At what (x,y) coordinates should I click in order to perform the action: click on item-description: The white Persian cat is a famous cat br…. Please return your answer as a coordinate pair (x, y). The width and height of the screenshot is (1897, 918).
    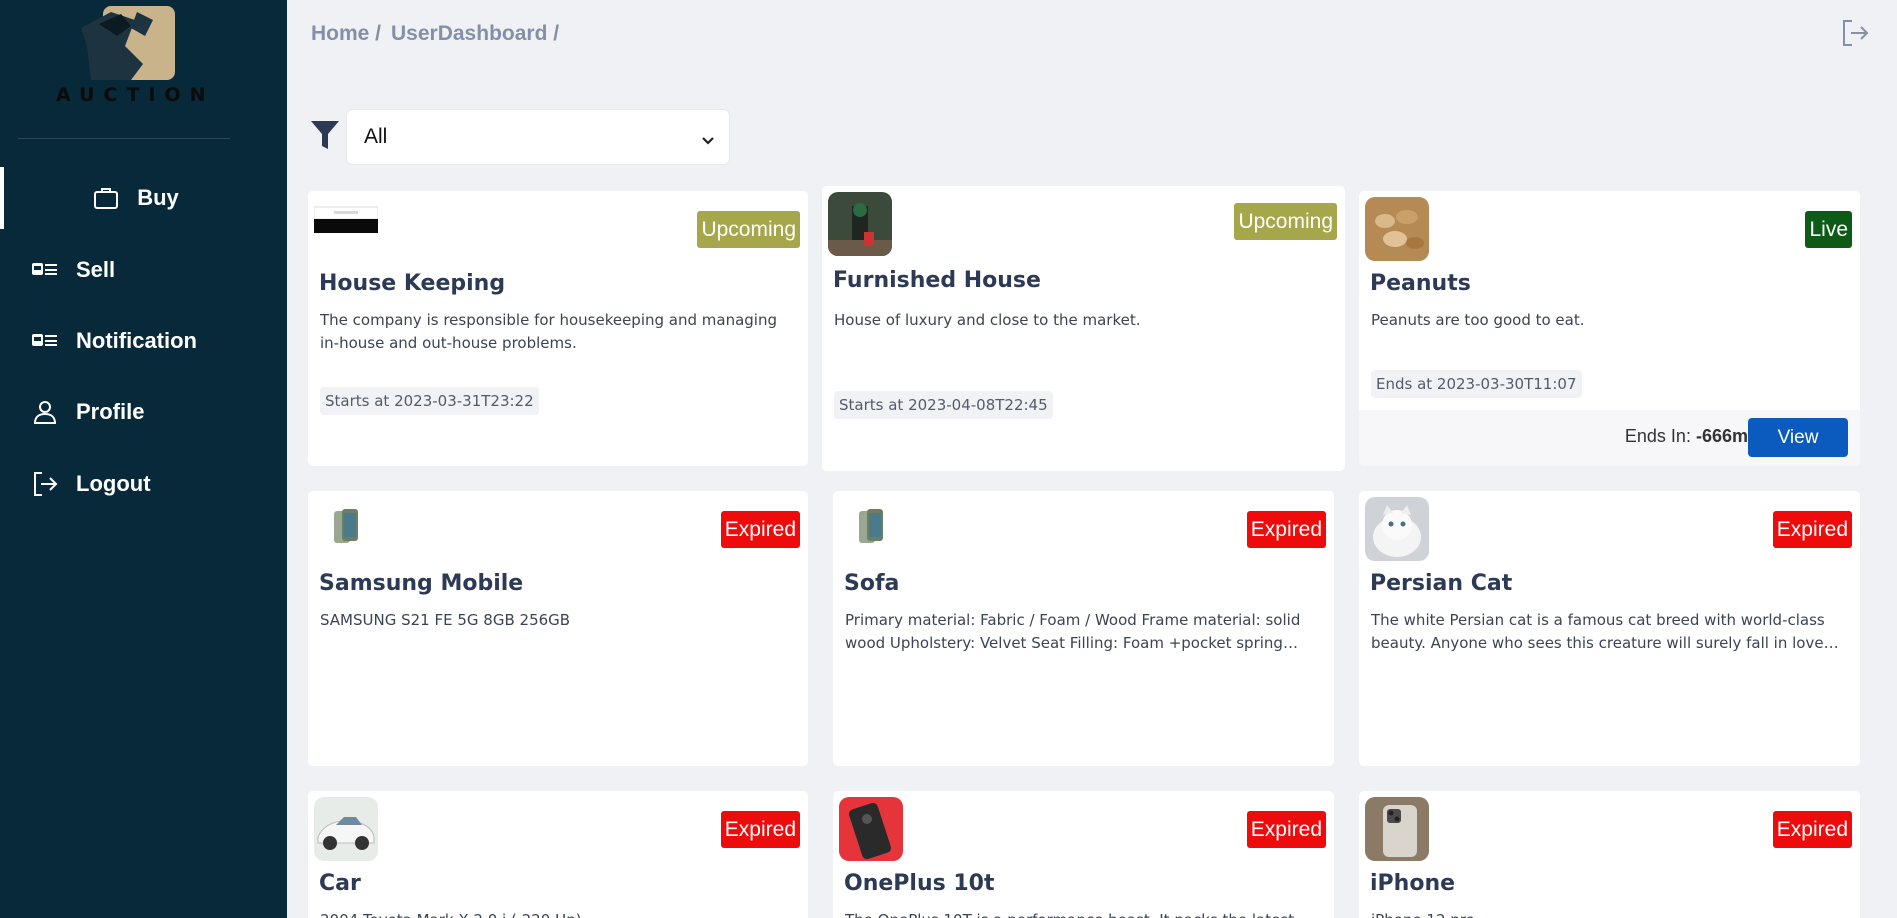
    Looking at the image, I should click on (1598, 631).